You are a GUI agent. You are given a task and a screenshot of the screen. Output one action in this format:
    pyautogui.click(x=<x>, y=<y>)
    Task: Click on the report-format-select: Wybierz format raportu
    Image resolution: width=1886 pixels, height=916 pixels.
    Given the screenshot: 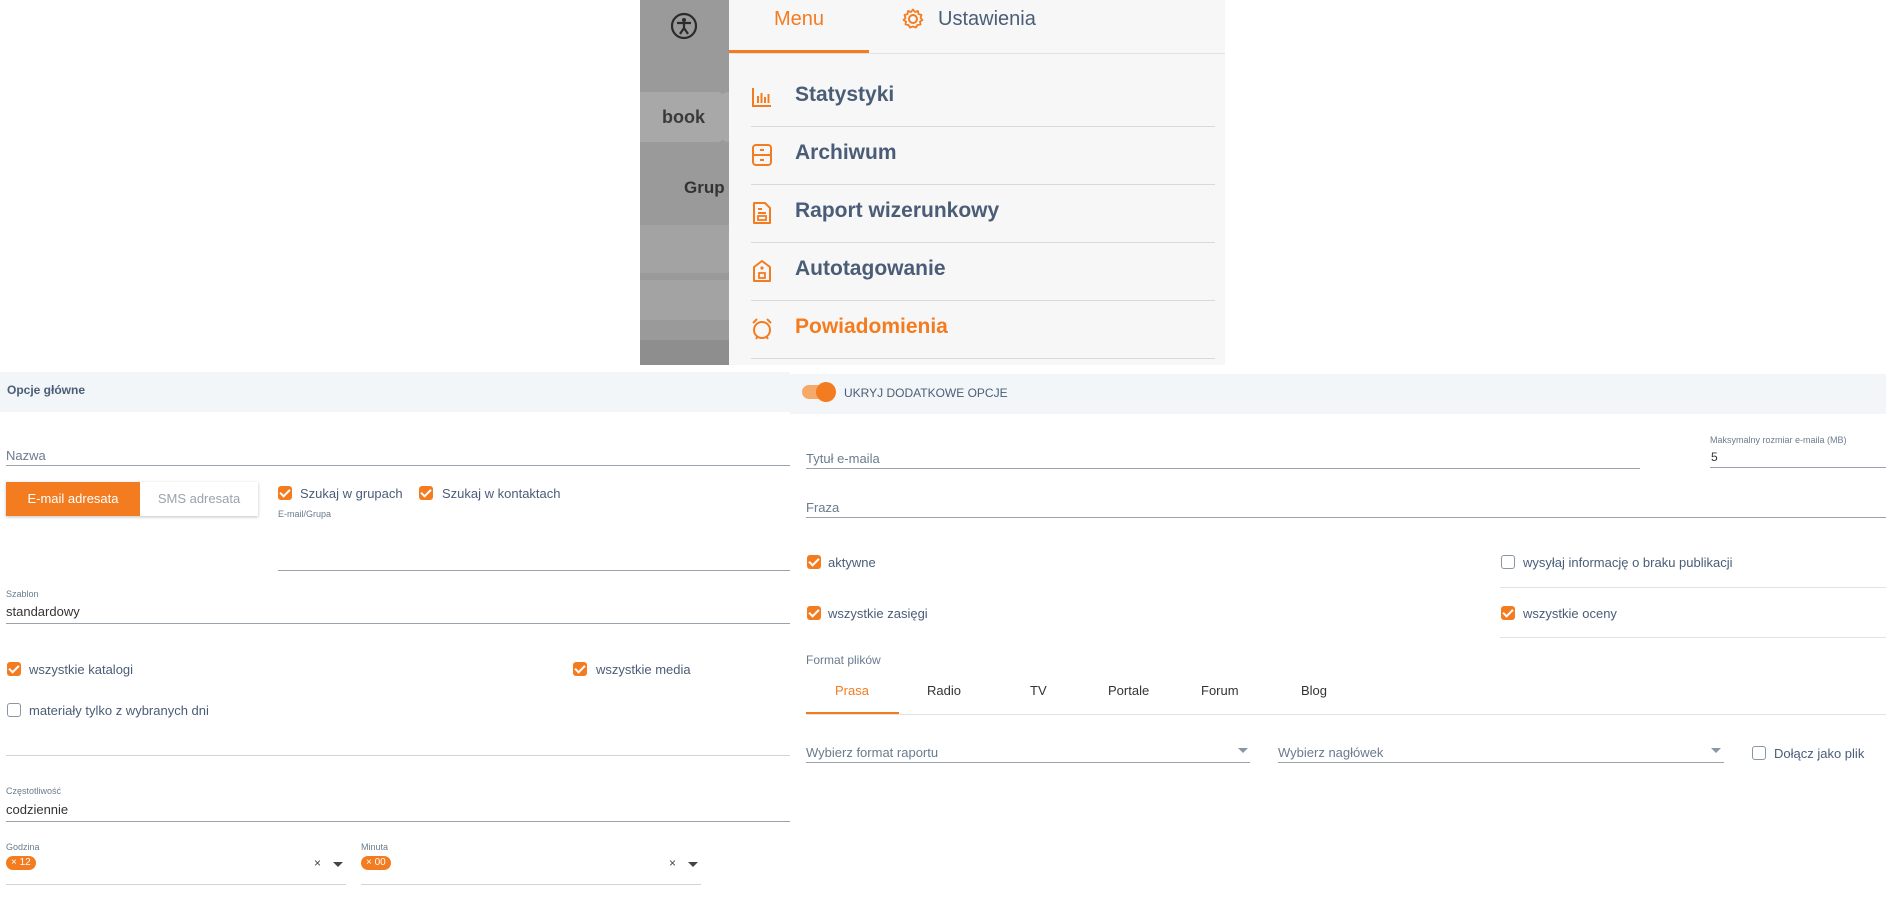 What is the action you would take?
    pyautogui.click(x=872, y=752)
    